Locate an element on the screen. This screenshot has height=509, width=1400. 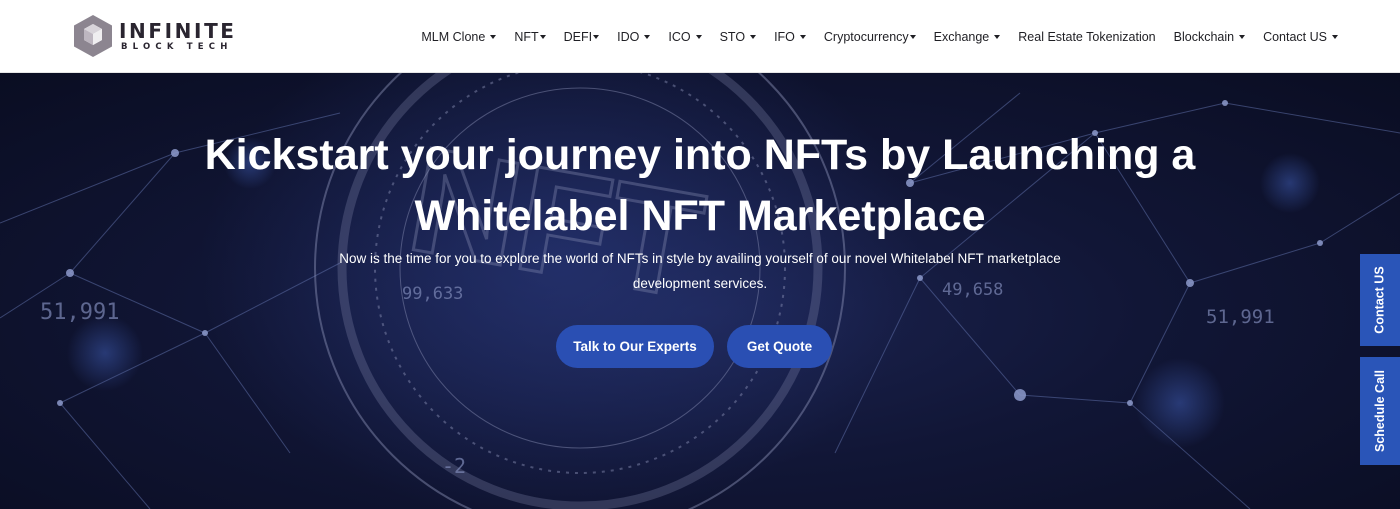
cube-hexagon-icon is located at coordinates (93, 36).